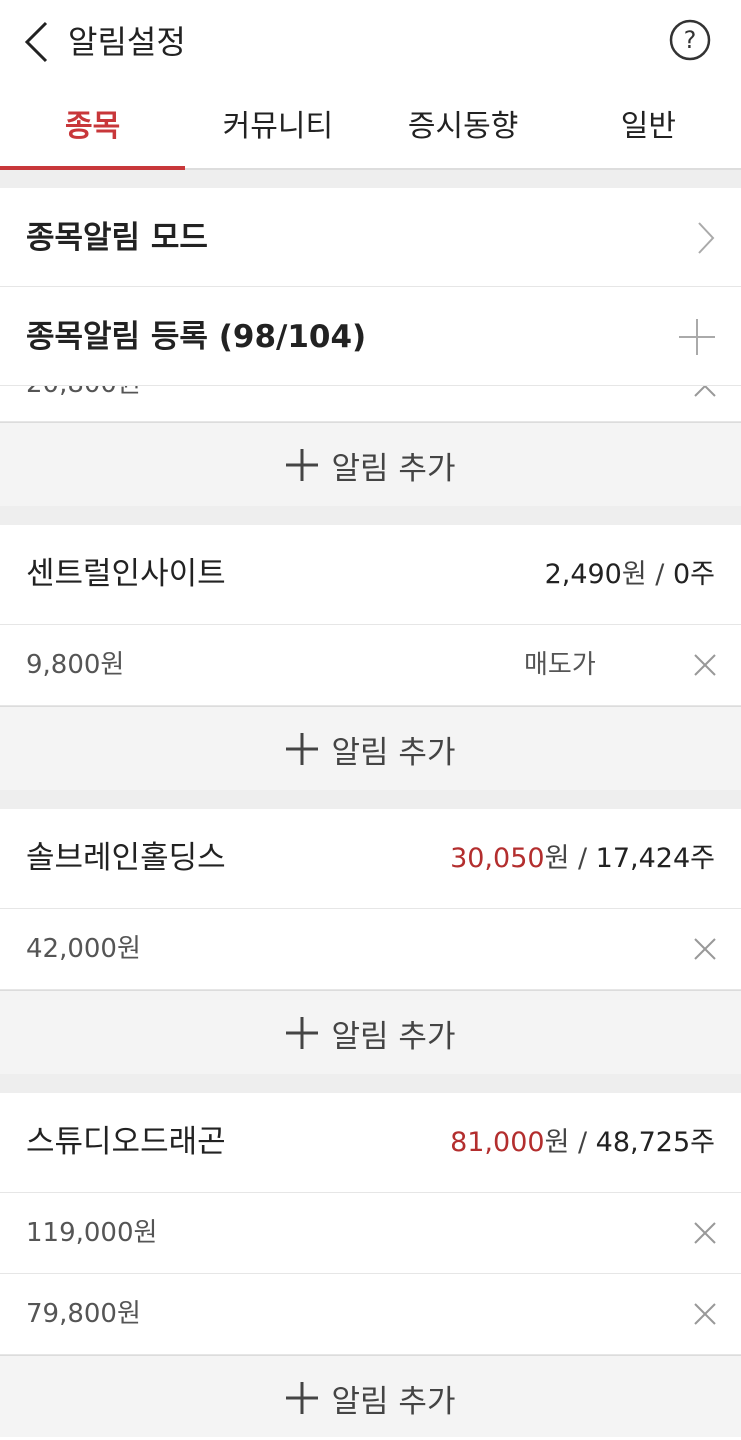 This screenshot has width=741, height=1440. I want to click on alert-value: 119,000원, so click(92, 1233).